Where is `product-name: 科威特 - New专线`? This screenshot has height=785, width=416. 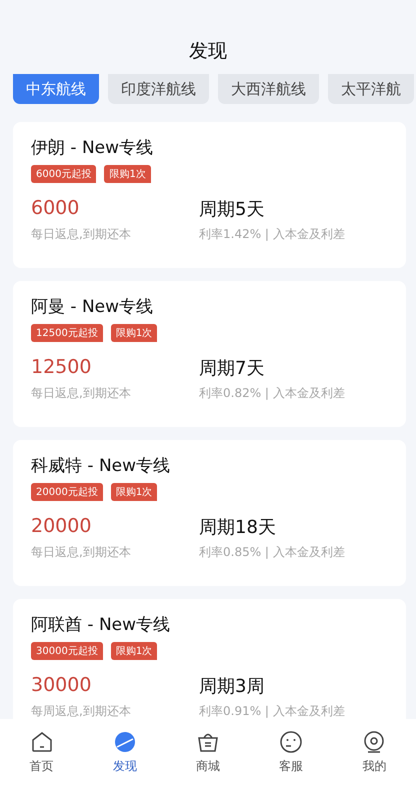
product-name: 科威特 - New专线 is located at coordinates (101, 466).